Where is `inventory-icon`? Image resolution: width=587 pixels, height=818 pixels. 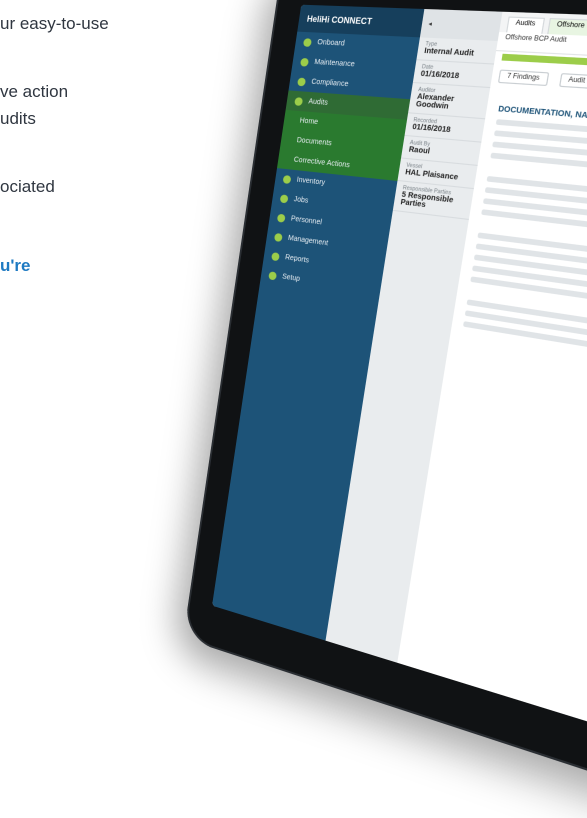 inventory-icon is located at coordinates (287, 179).